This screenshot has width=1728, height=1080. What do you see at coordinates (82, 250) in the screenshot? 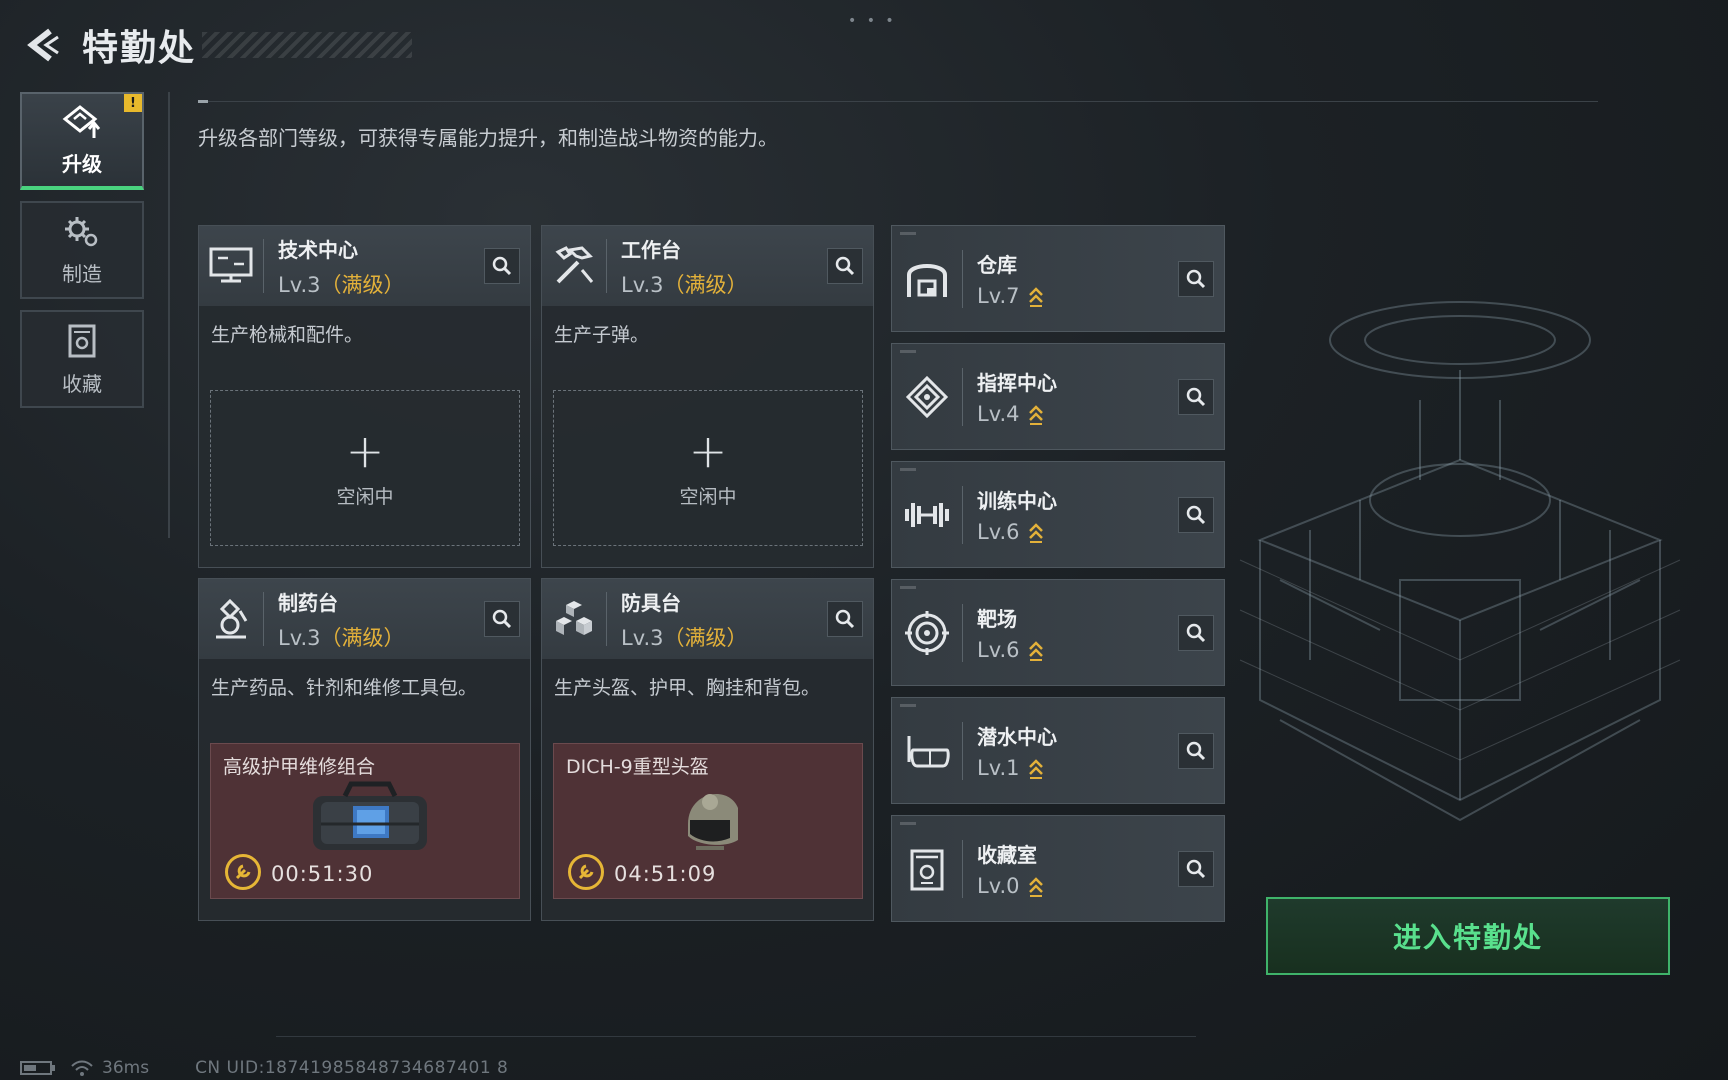
I see `nav-item-craft: 制造` at bounding box center [82, 250].